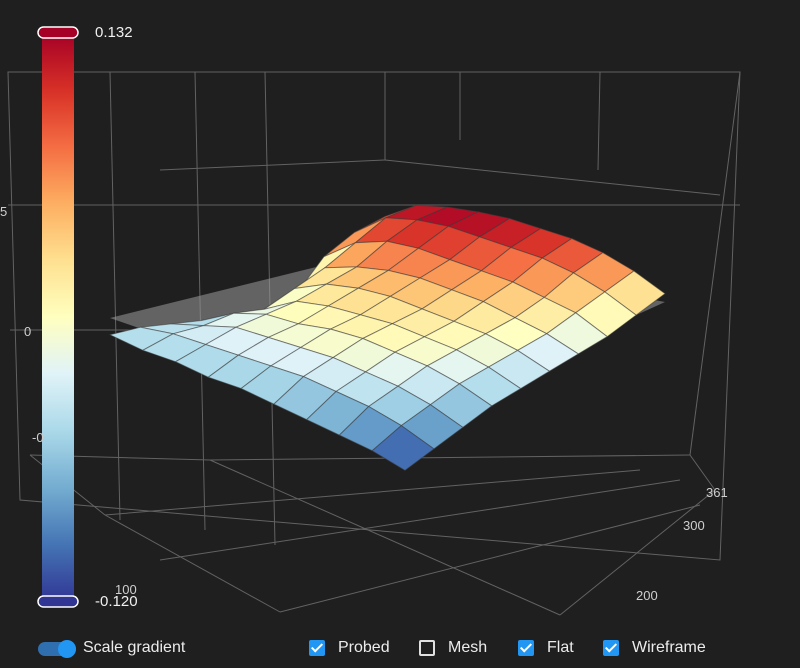  Describe the element at coordinates (38, 437) in the screenshot. I see `z-tick-label: -0` at that location.